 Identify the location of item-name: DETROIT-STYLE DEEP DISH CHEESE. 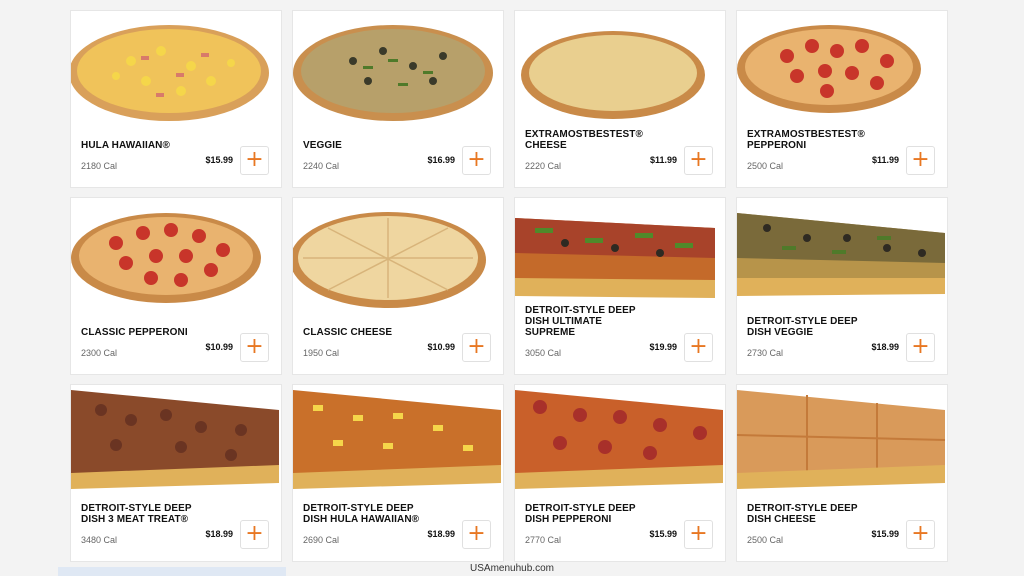
(802, 514).